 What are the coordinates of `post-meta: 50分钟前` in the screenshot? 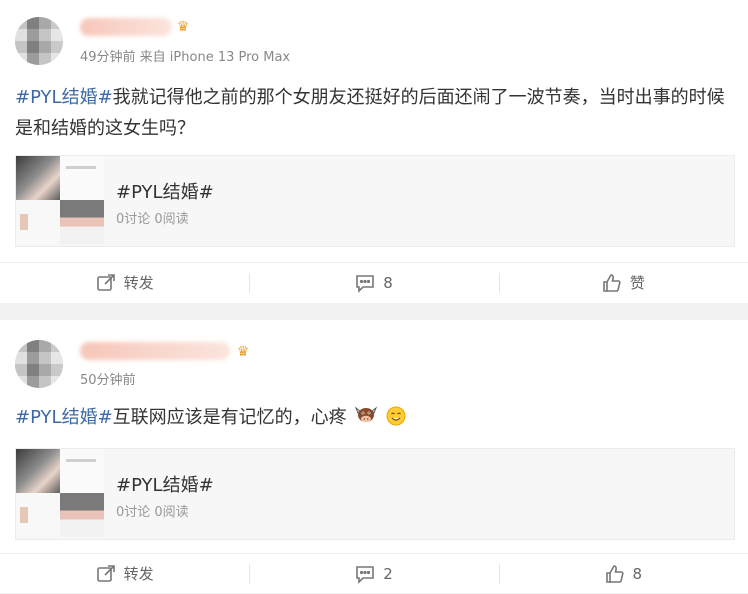 It's located at (108, 380).